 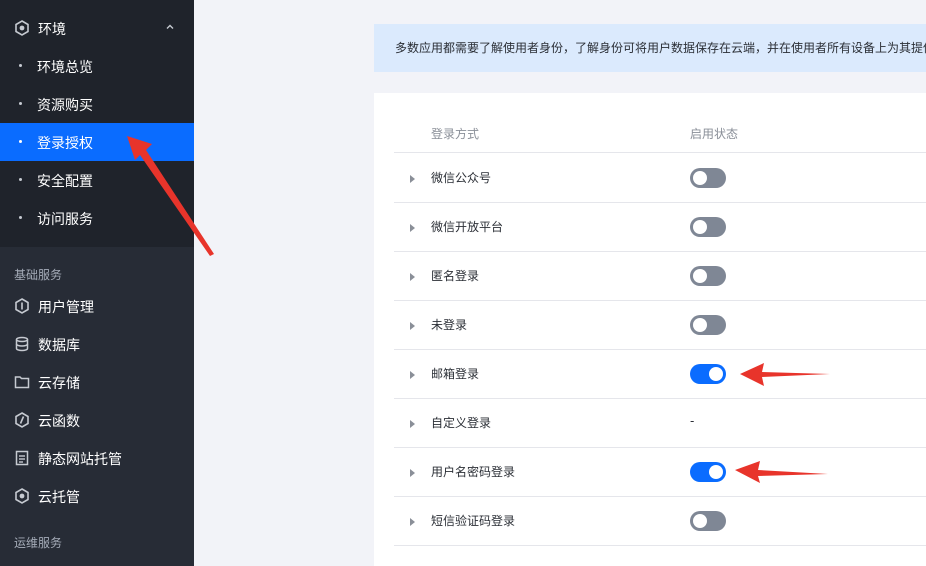 What do you see at coordinates (97, 180) in the screenshot?
I see `sidebar-item-security-config: 安全配置` at bounding box center [97, 180].